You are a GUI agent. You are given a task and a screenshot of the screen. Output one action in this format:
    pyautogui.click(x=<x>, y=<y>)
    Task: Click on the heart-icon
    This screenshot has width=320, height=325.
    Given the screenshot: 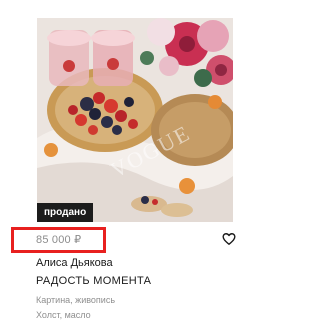 What is the action you would take?
    pyautogui.click(x=229, y=239)
    